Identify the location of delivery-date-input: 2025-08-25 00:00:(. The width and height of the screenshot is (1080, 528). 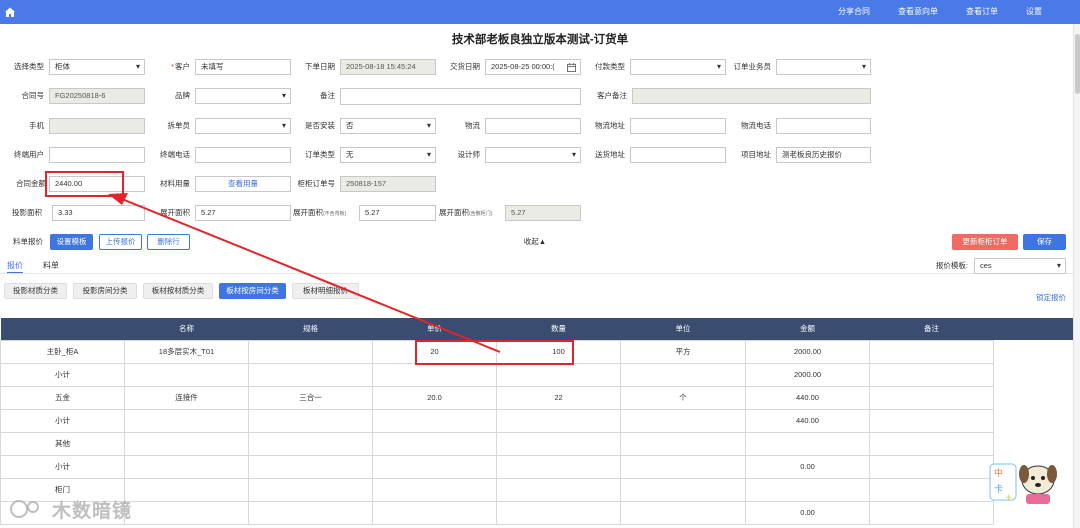
(533, 67).